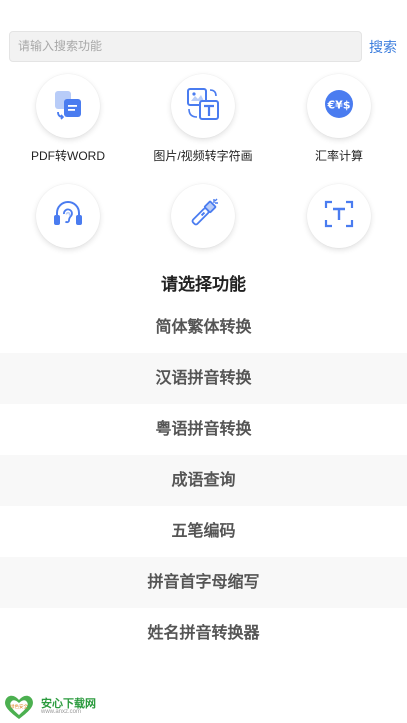 Image resolution: width=407 pixels, height=723 pixels. What do you see at coordinates (203, 582) in the screenshot?
I see `menu-item-pinyin-initials: 拼音首字母缩写` at bounding box center [203, 582].